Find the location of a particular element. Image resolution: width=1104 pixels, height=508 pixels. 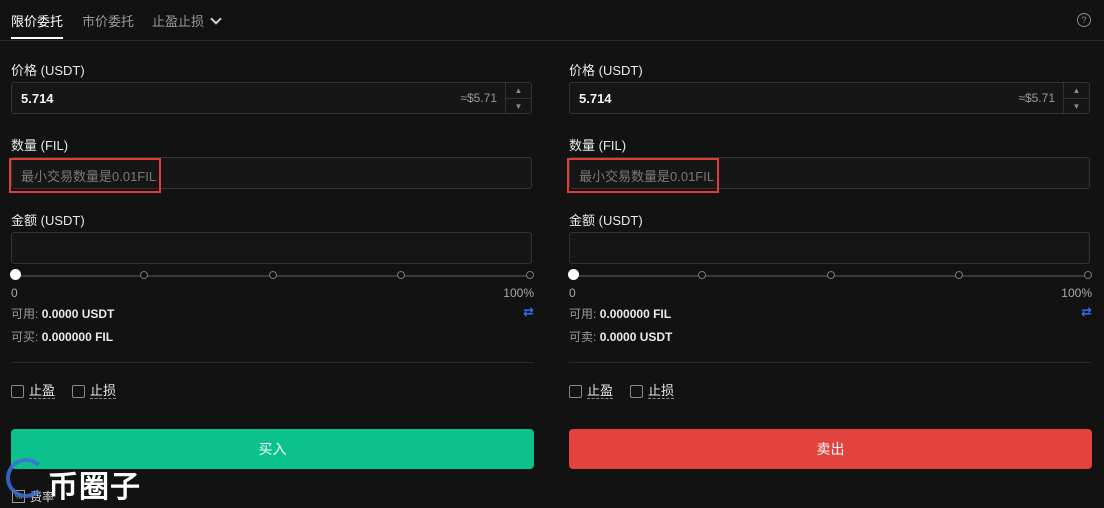

available-value: 0.0000 USDT is located at coordinates (78, 314).